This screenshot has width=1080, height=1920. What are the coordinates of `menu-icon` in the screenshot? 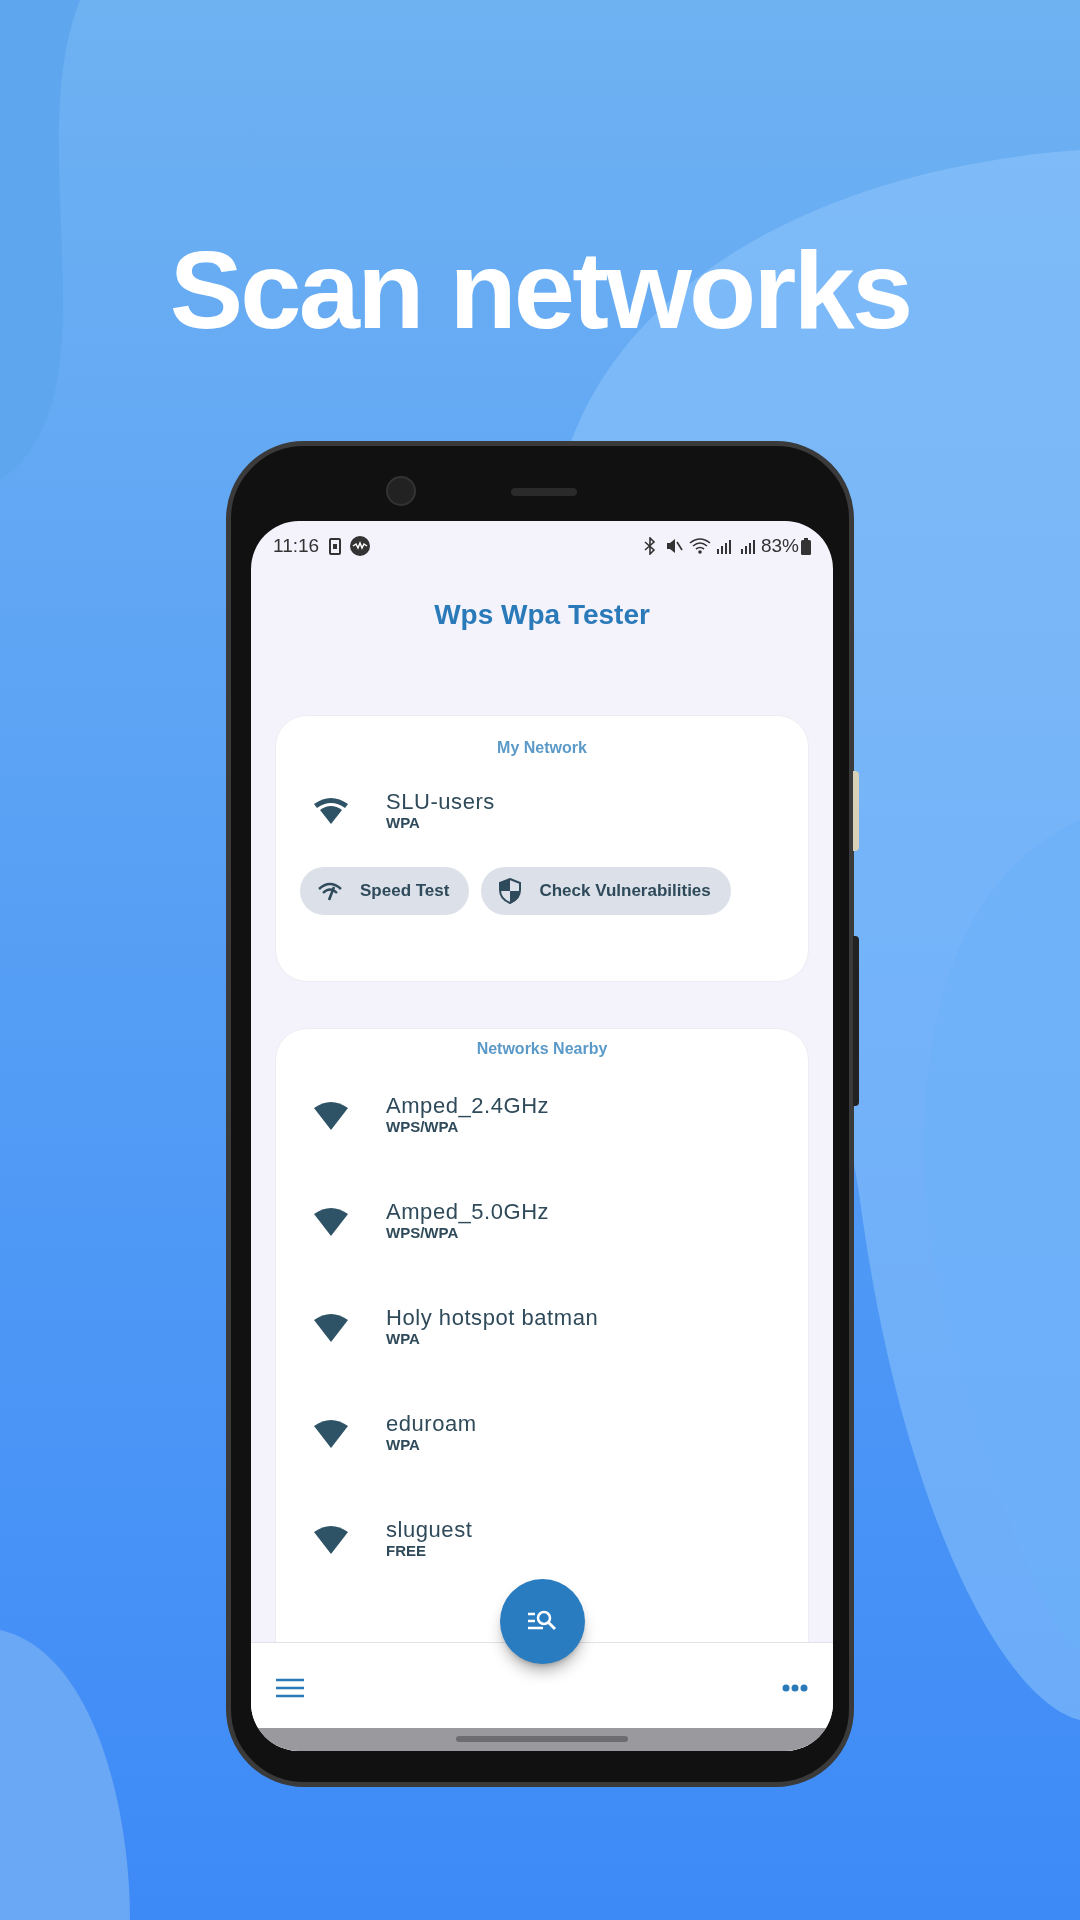 It's located at (290, 1688).